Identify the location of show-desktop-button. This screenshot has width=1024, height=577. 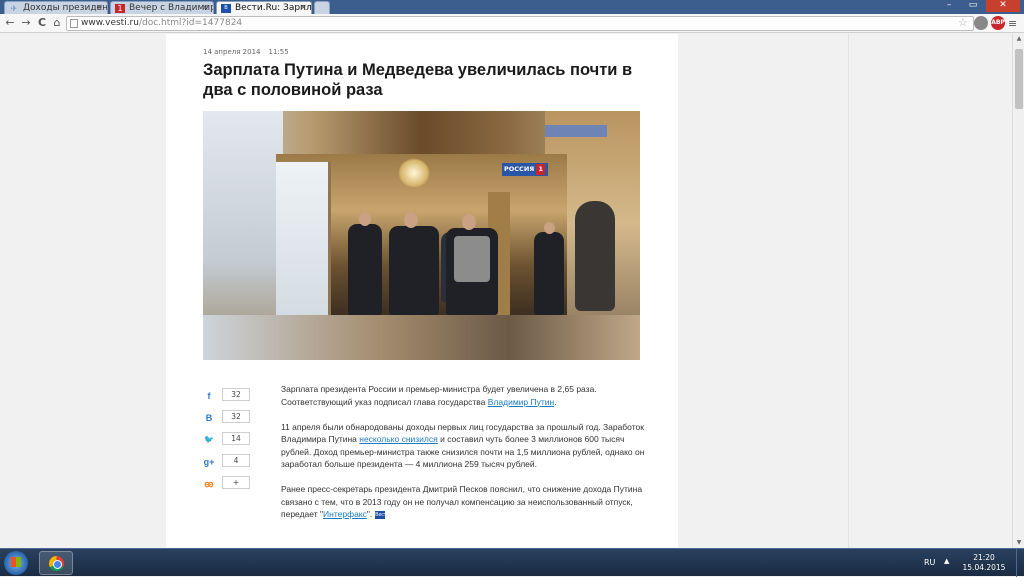
(1020, 563).